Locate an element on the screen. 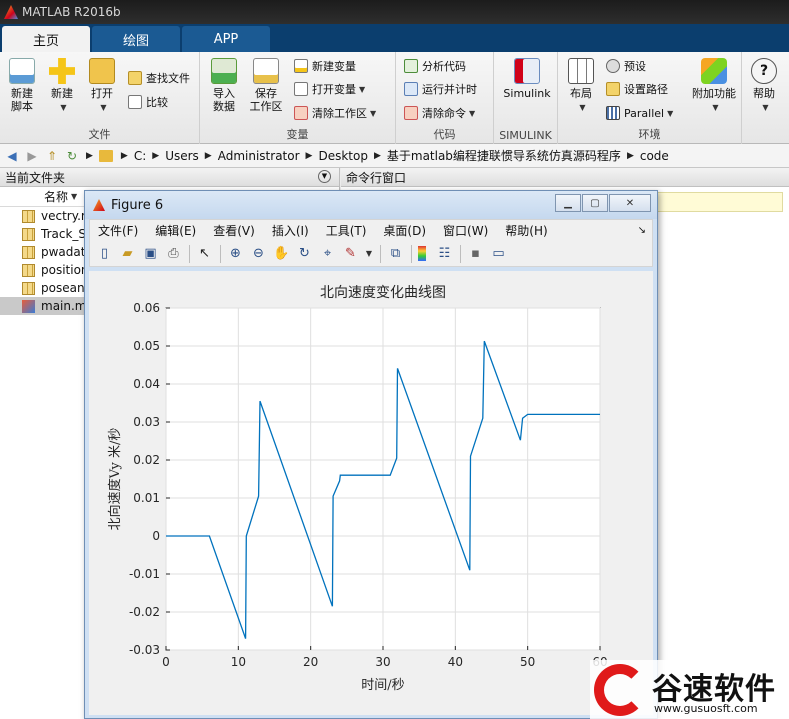 This screenshot has width=789, height=719. compare-icon is located at coordinates (135, 102).